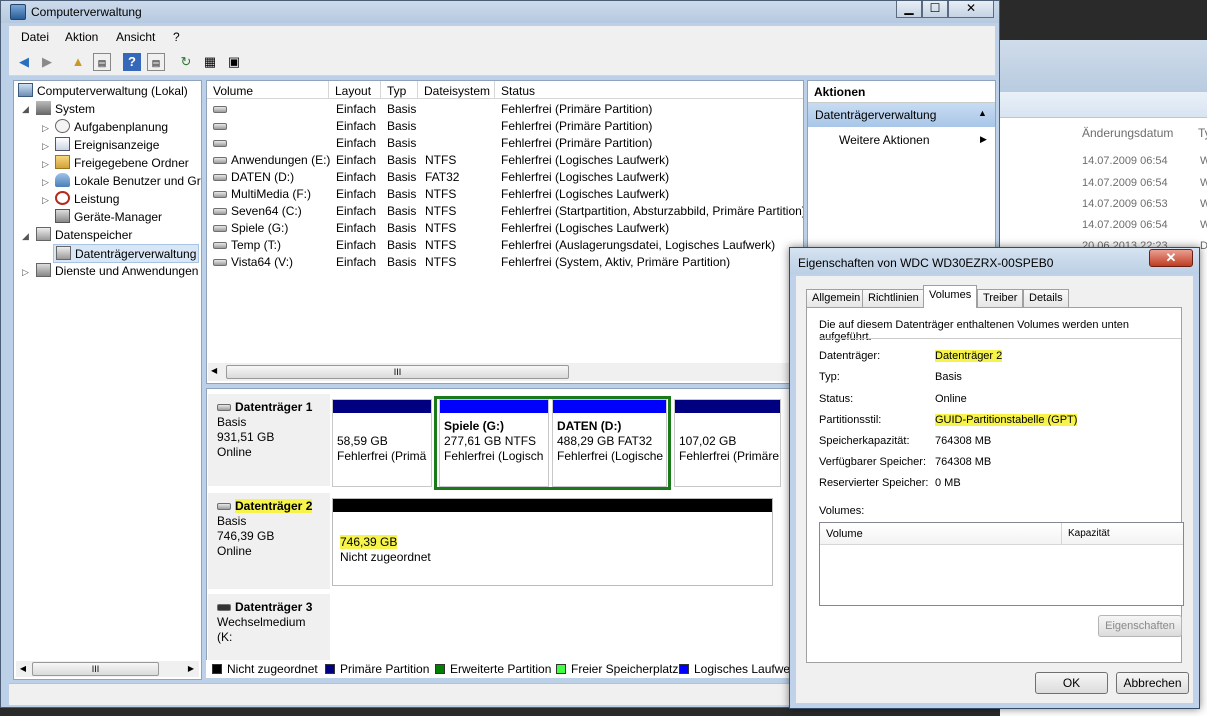 Image resolution: width=1207 pixels, height=716 pixels. I want to click on menu-help: ?, so click(176, 37).